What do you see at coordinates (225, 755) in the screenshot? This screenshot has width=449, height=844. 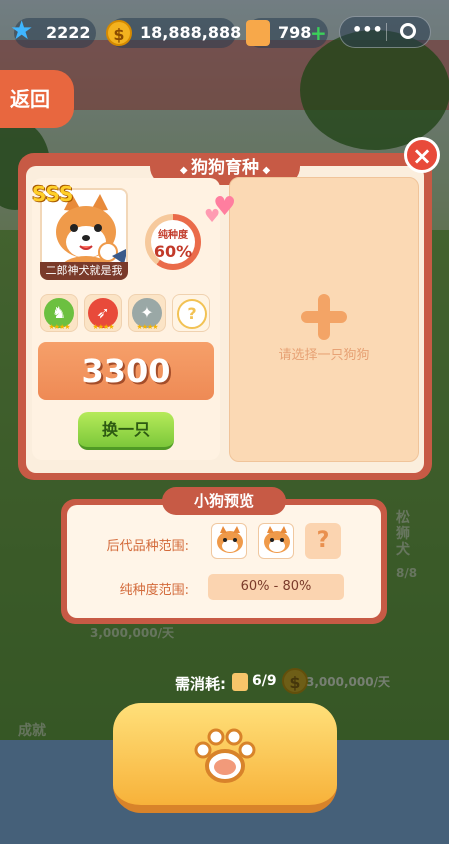 I see `paw-icon` at bounding box center [225, 755].